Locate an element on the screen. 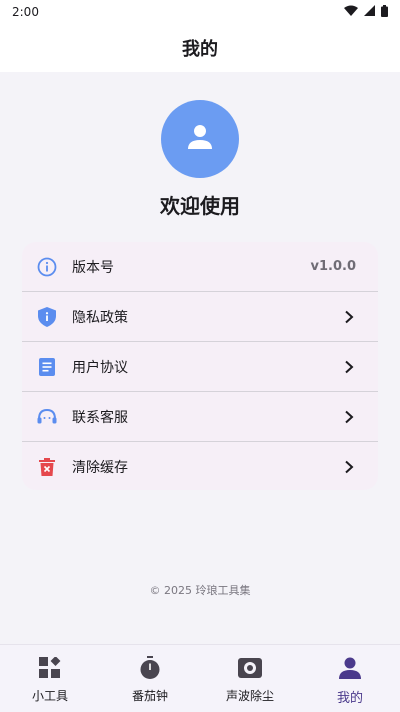  nav-item-tools: 小工具 is located at coordinates (50, 678).